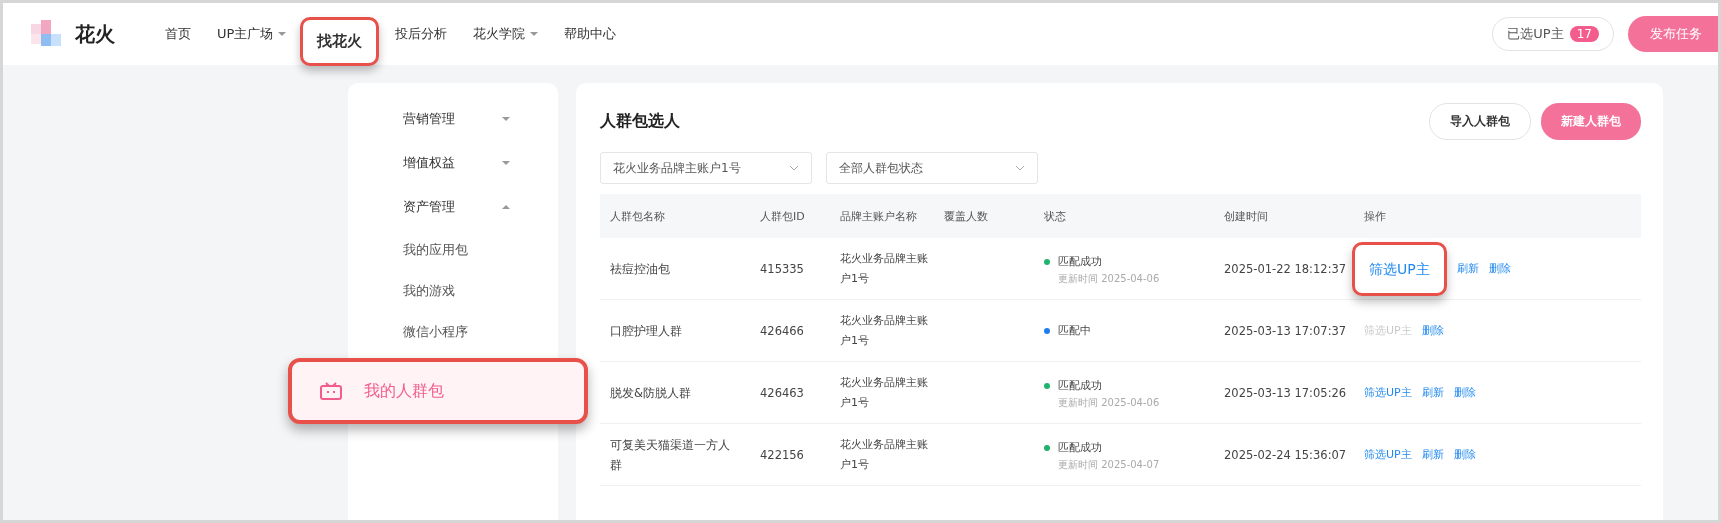 This screenshot has width=1721, height=523. What do you see at coordinates (790, 216) in the screenshot?
I see `column-header: 人群包ID` at bounding box center [790, 216].